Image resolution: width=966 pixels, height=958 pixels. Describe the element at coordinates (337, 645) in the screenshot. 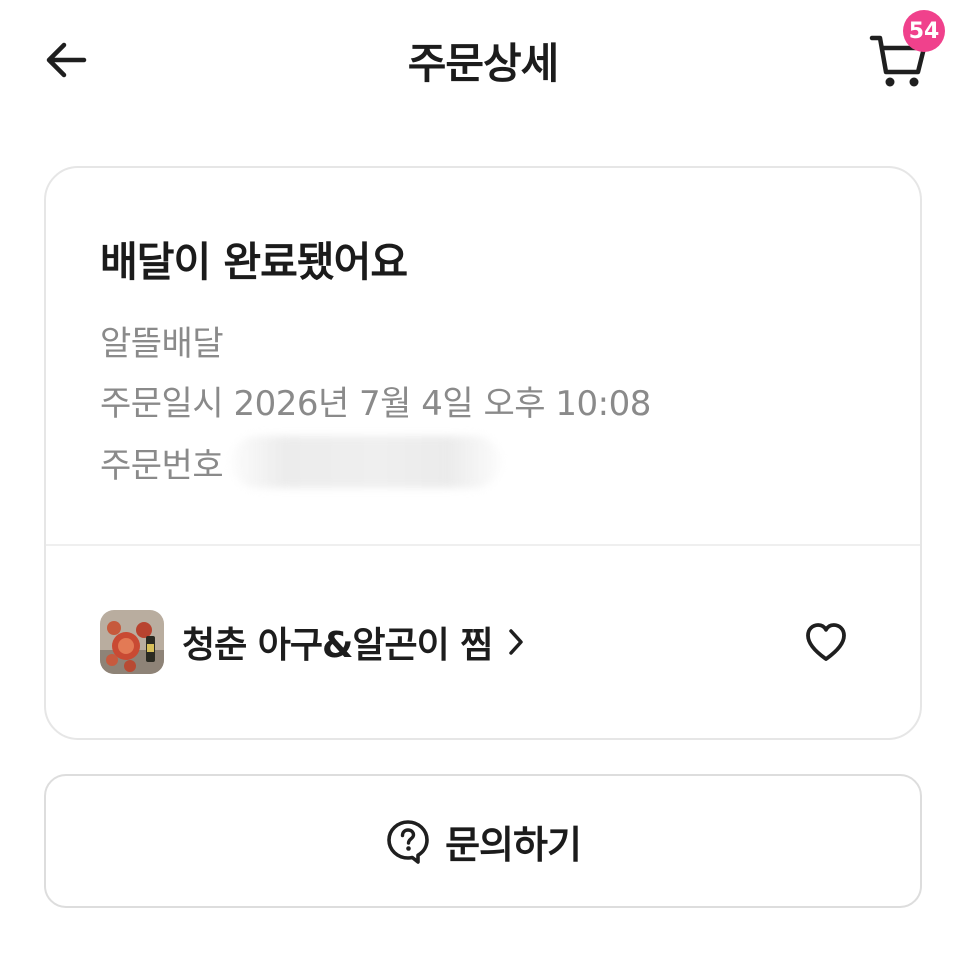

I see `store-name: 청춘 아구&알곤이 찜` at that location.